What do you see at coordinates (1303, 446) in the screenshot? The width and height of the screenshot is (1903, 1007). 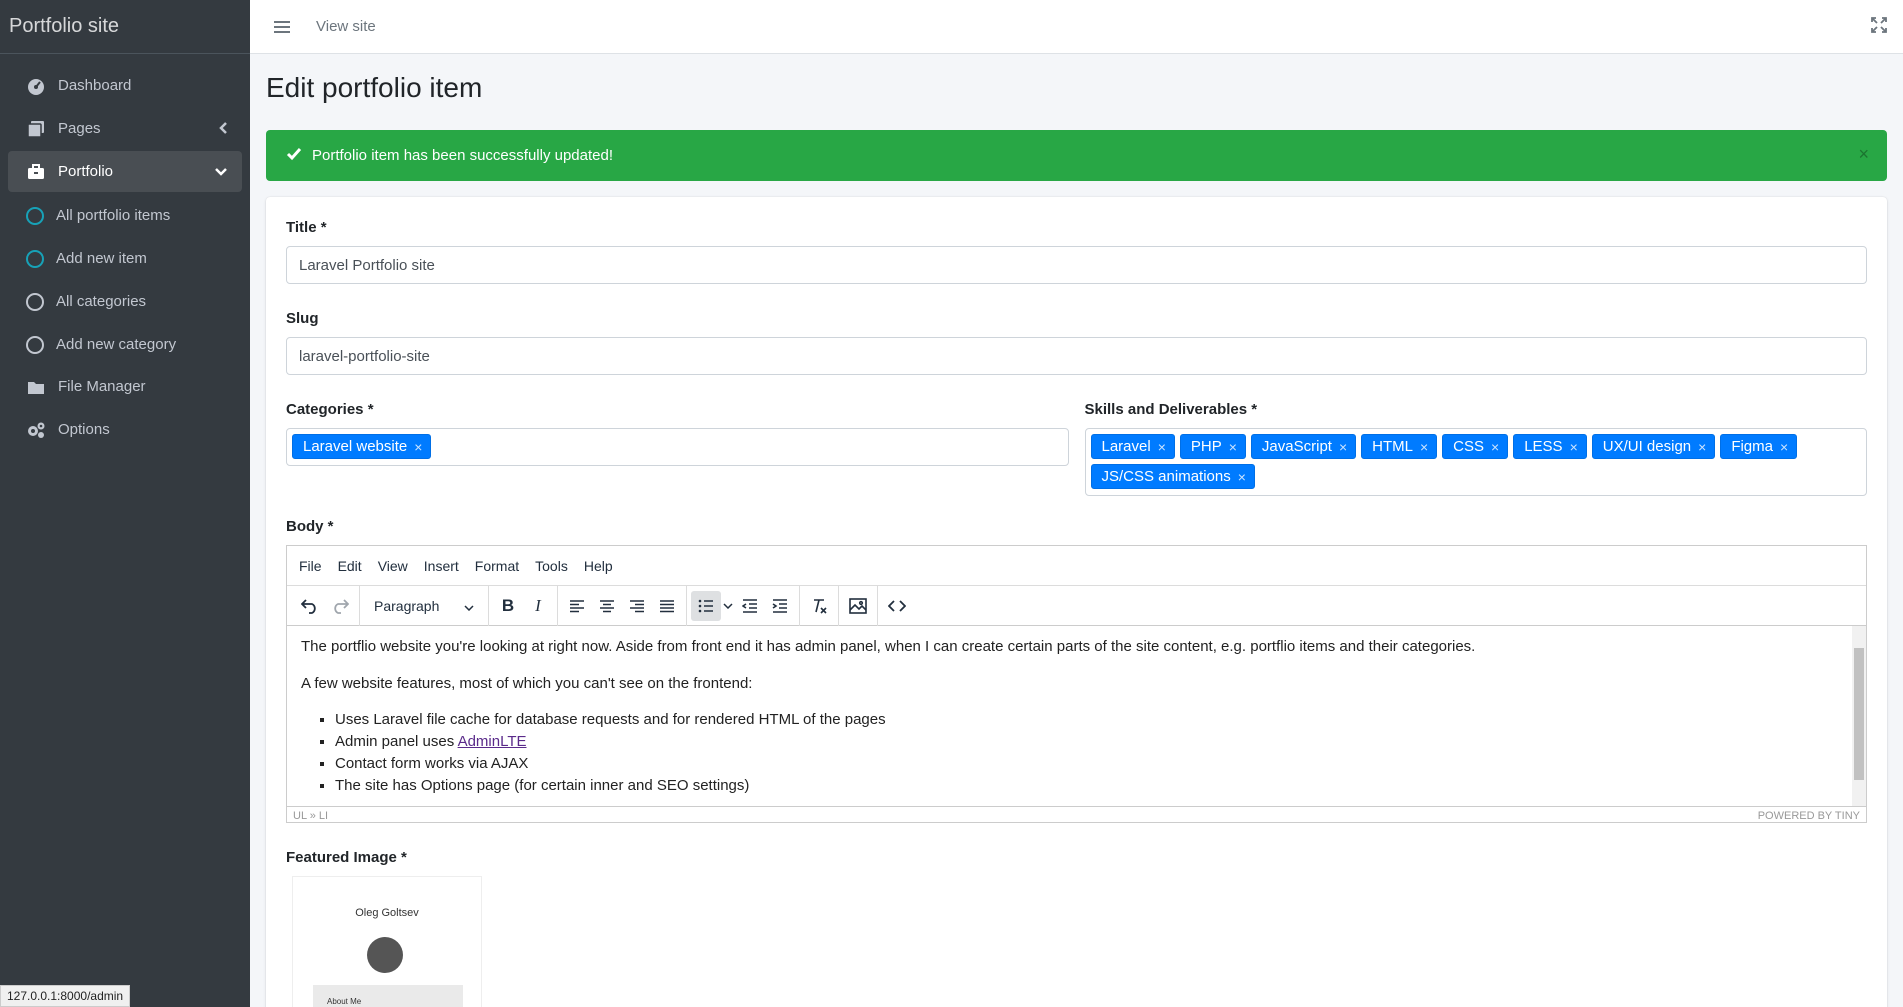 I see `skill-tag: JavaScript ×` at bounding box center [1303, 446].